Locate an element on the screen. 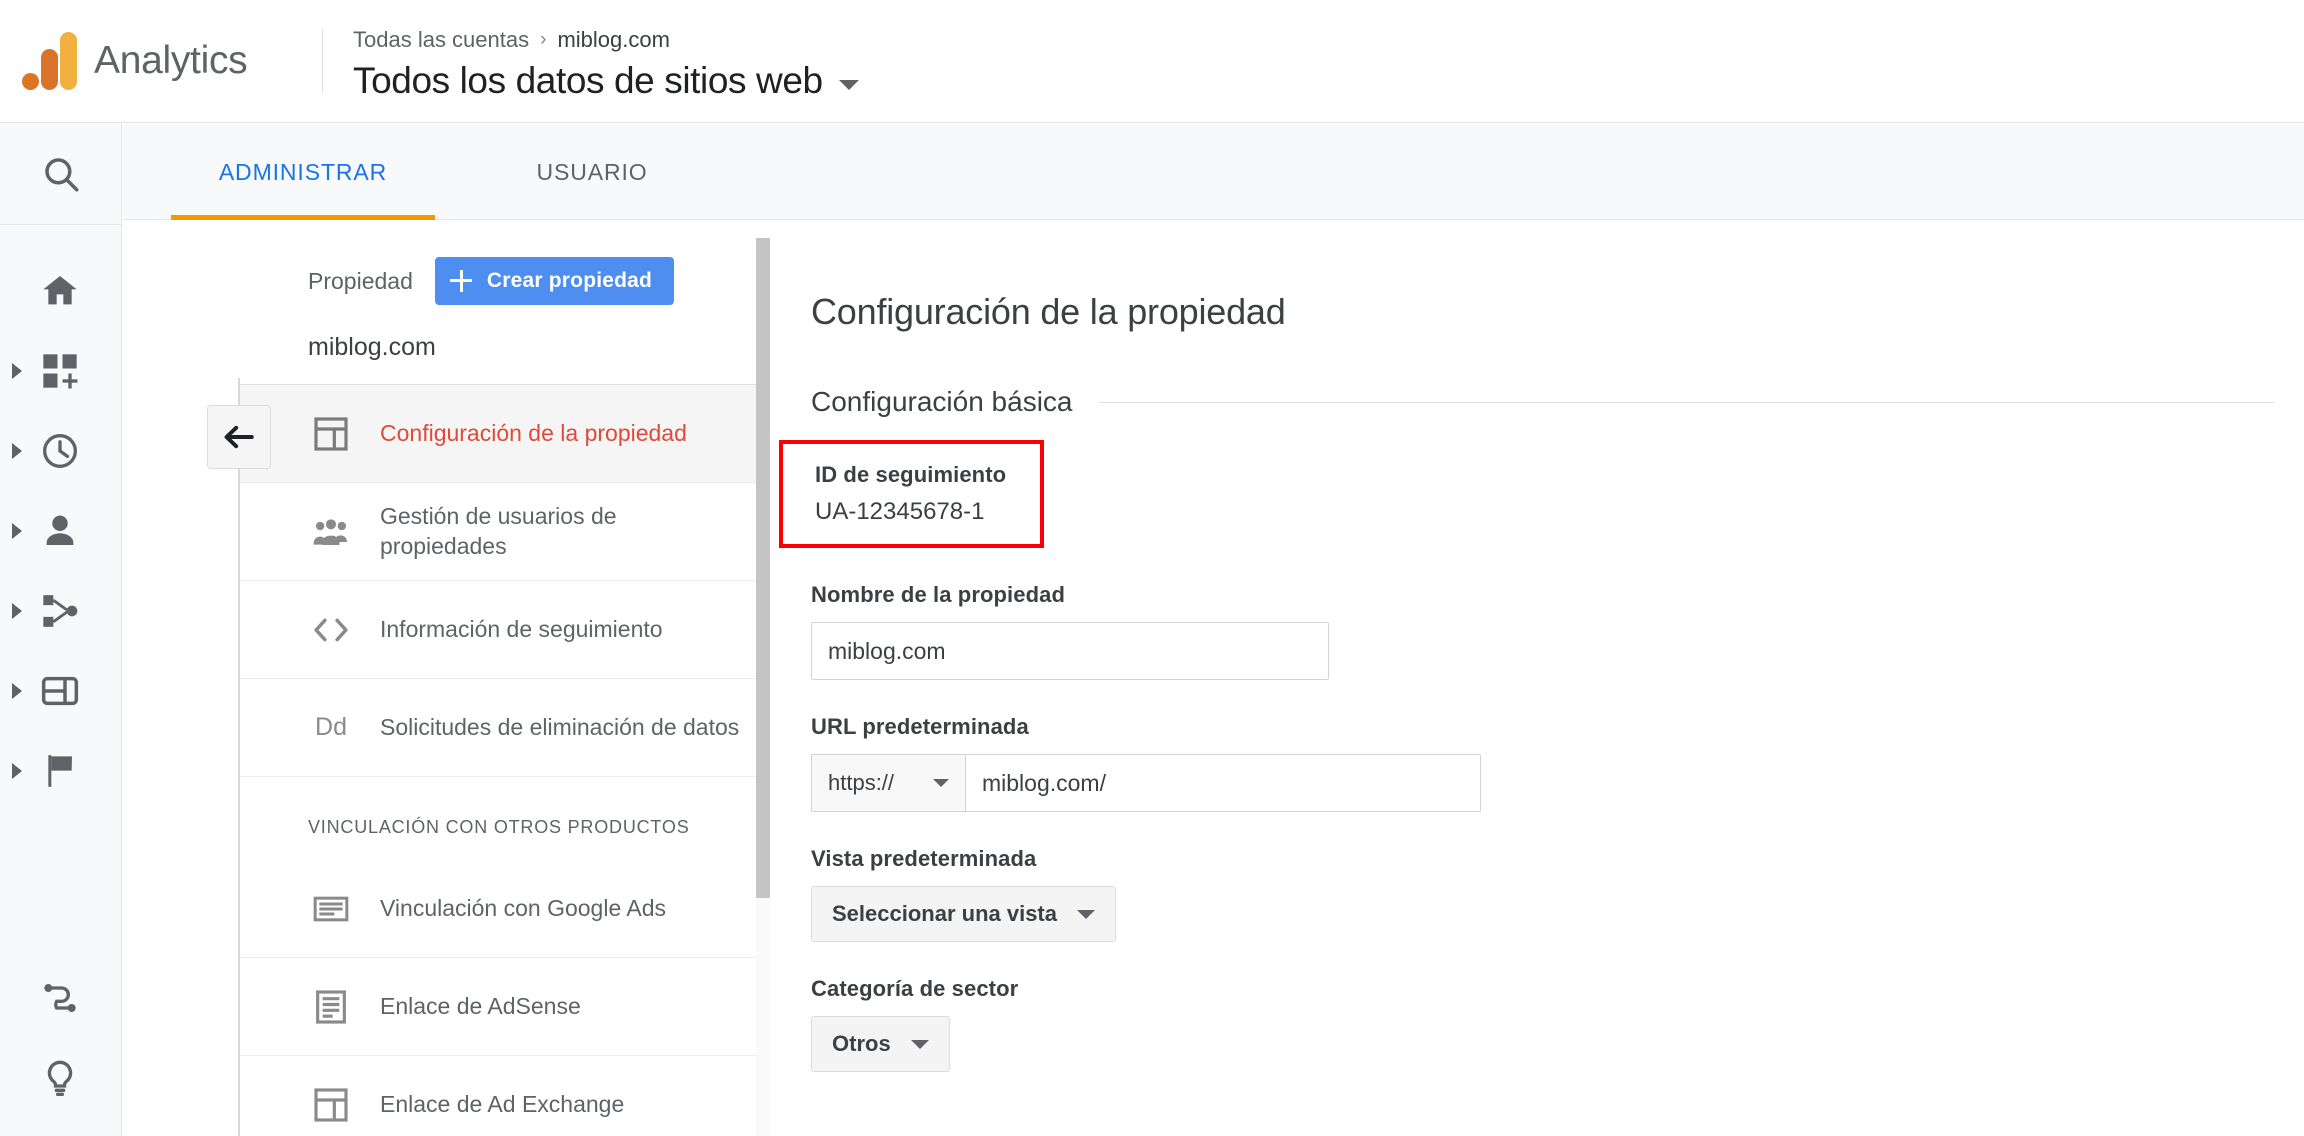 The image size is (2304, 1136). menu-item-adsense: Enlace de AdSense is located at coordinates (498, 1007).